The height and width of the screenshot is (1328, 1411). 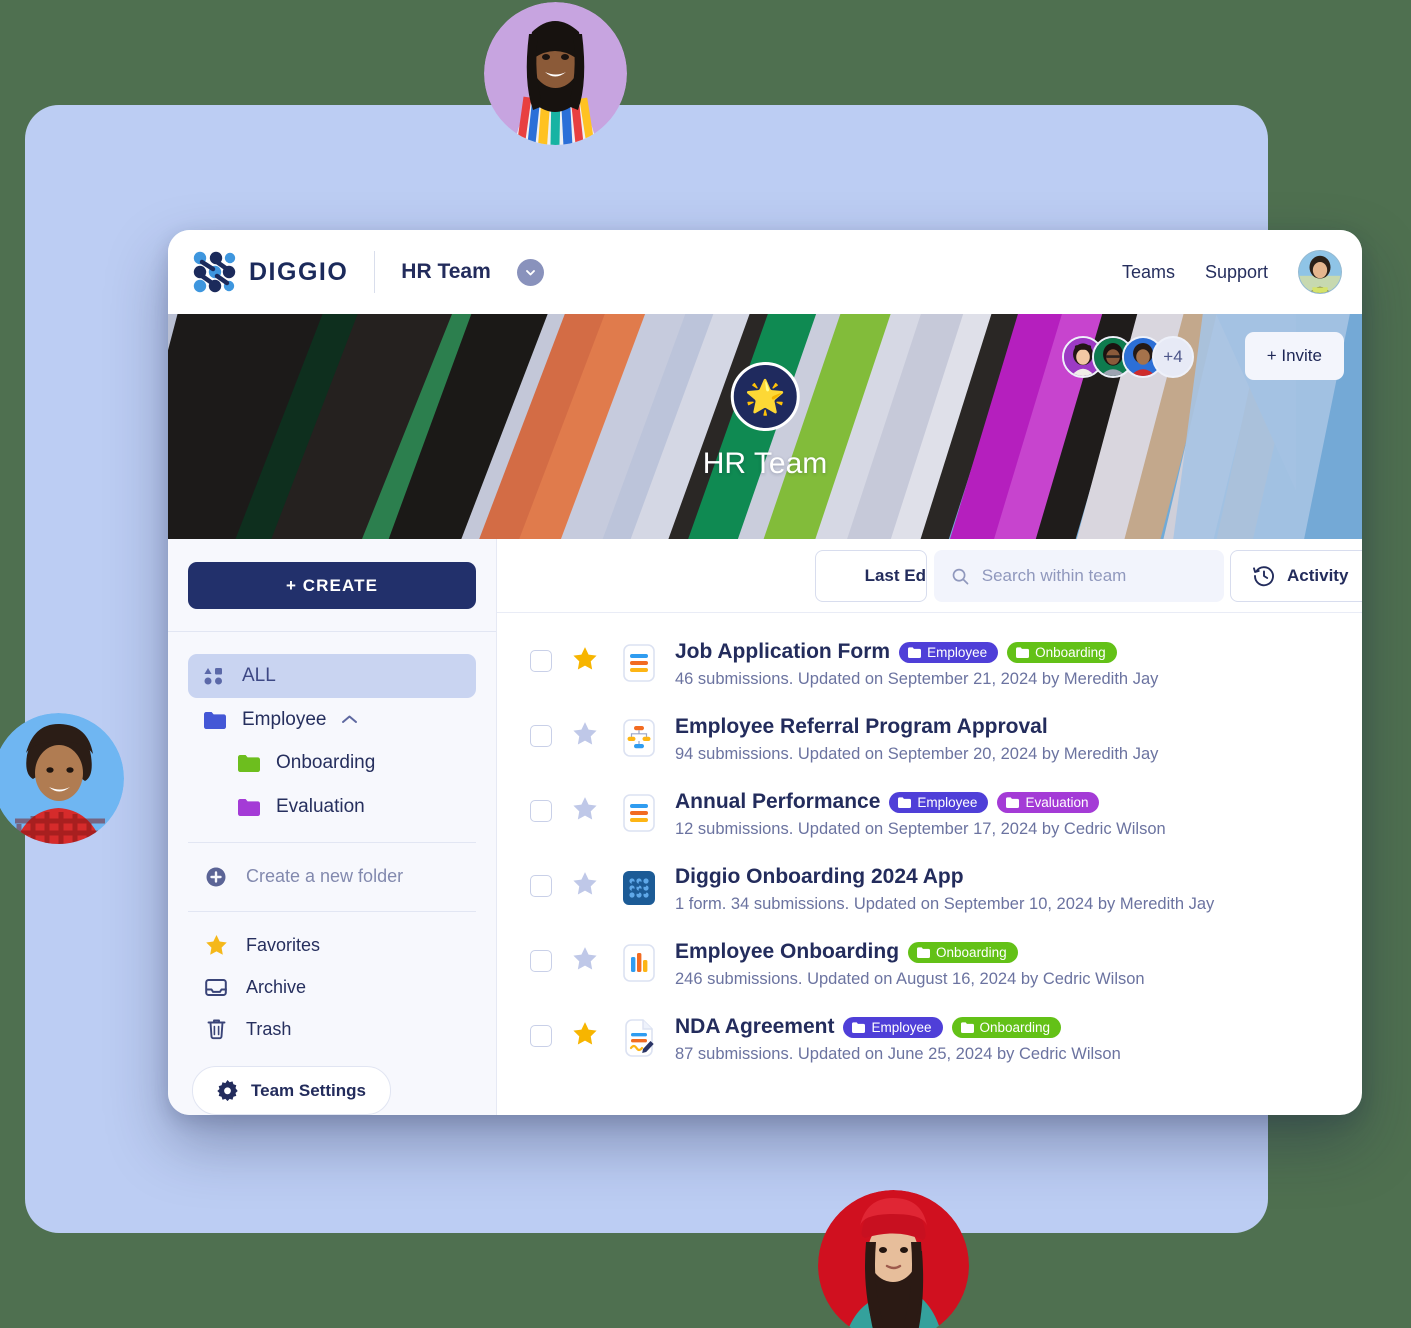 What do you see at coordinates (787, 951) in the screenshot?
I see `row-title: Employee Onboarding` at bounding box center [787, 951].